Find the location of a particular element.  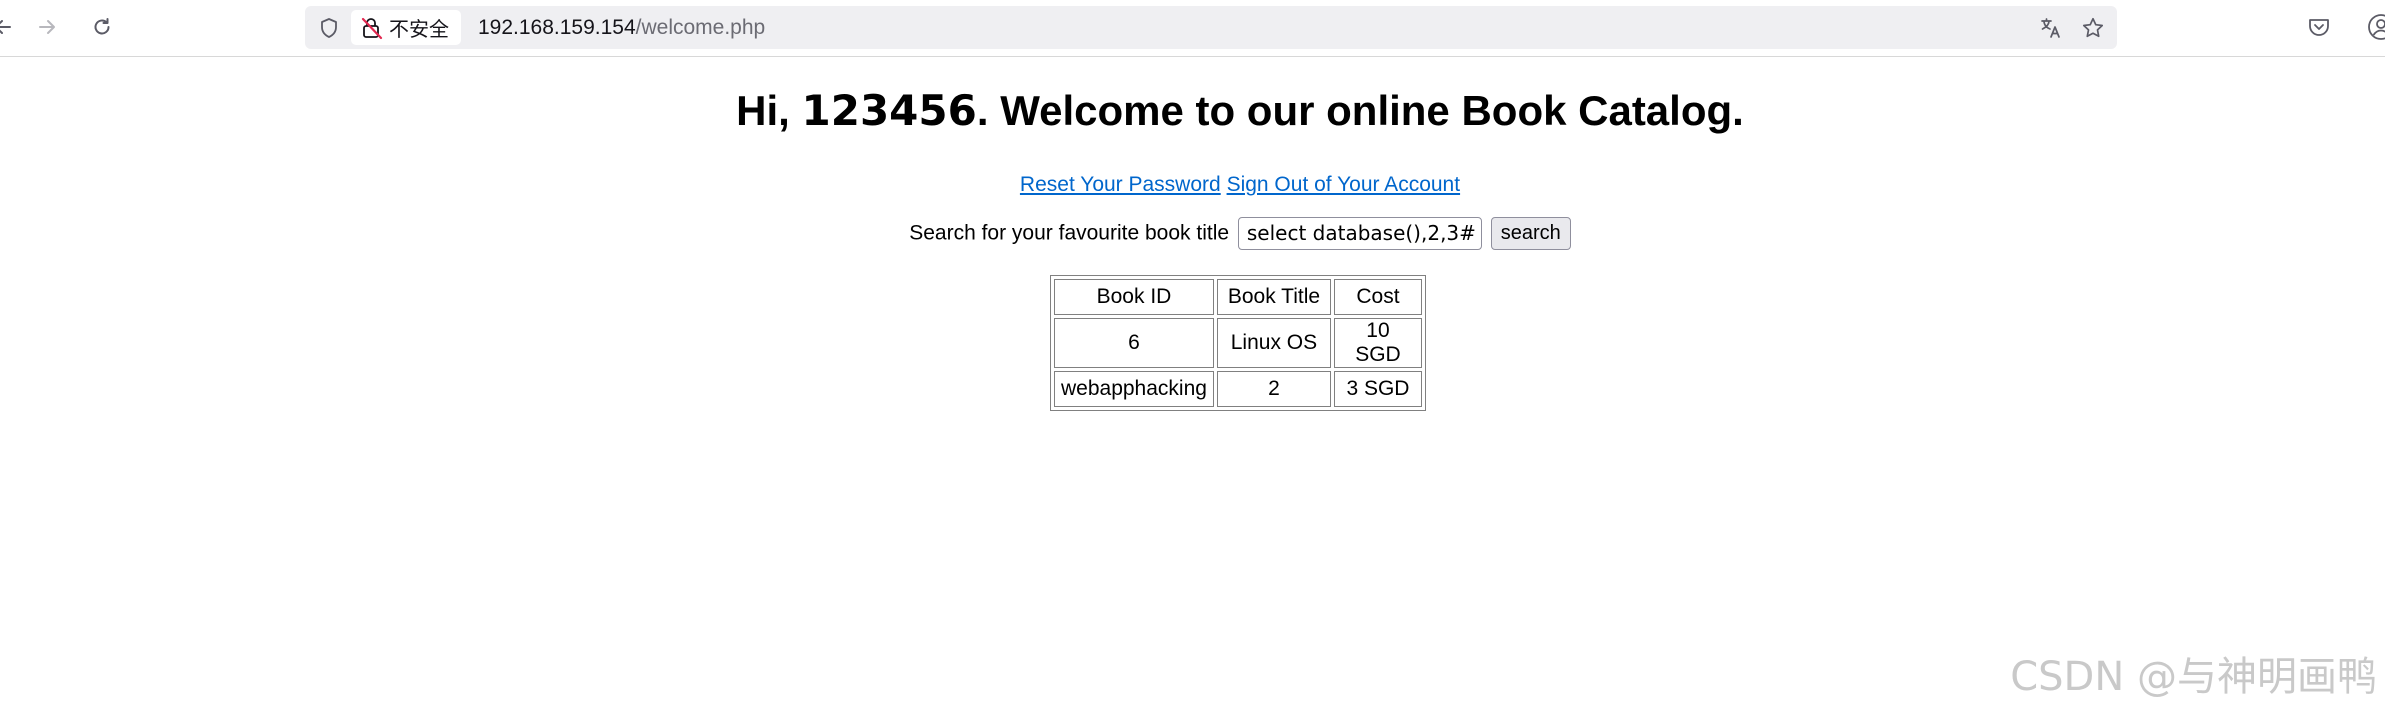

shield-icon is located at coordinates (329, 28).